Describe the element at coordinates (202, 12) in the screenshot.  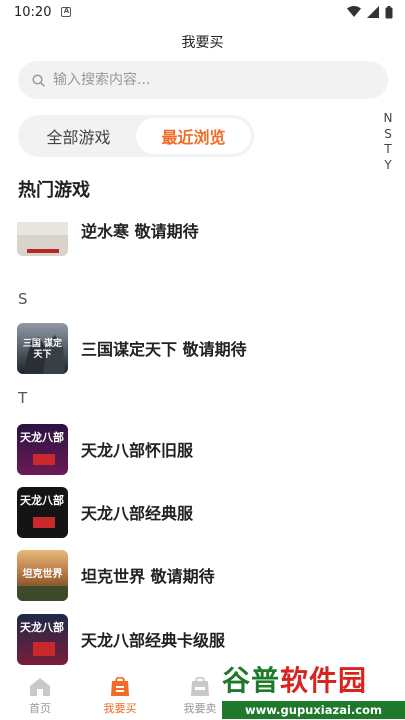
I see `status-bar: 10:20 A` at that location.